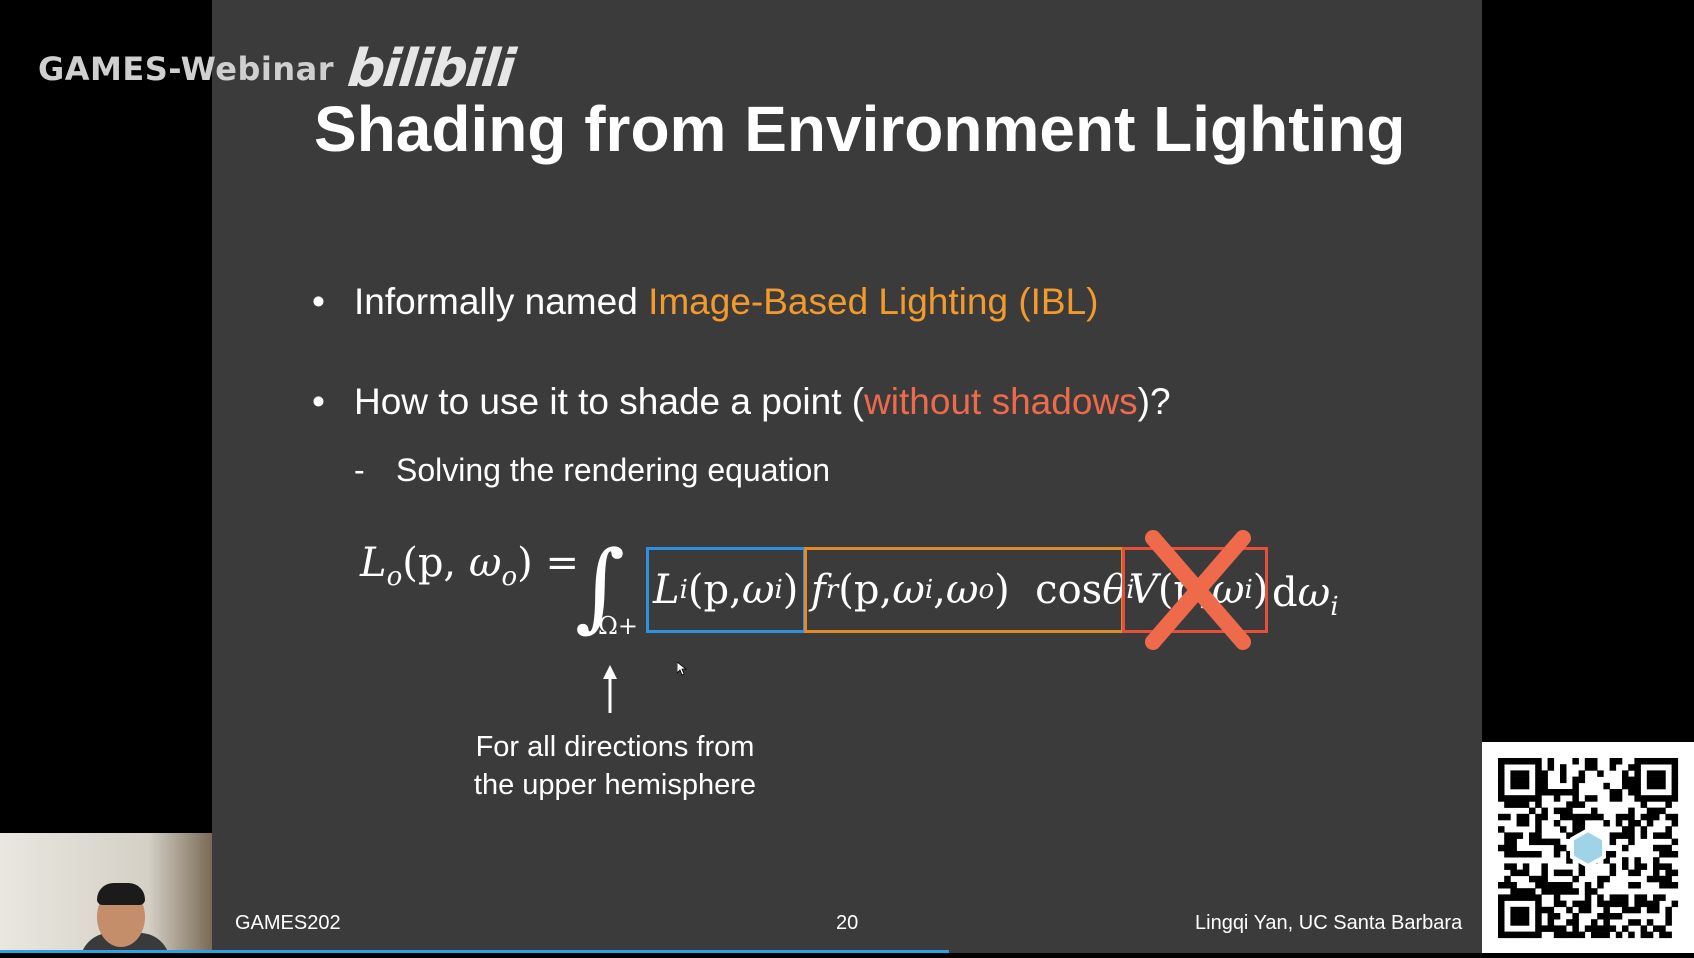 The image size is (1694, 958). I want to click on footer-course: GAMES202, so click(288, 923).